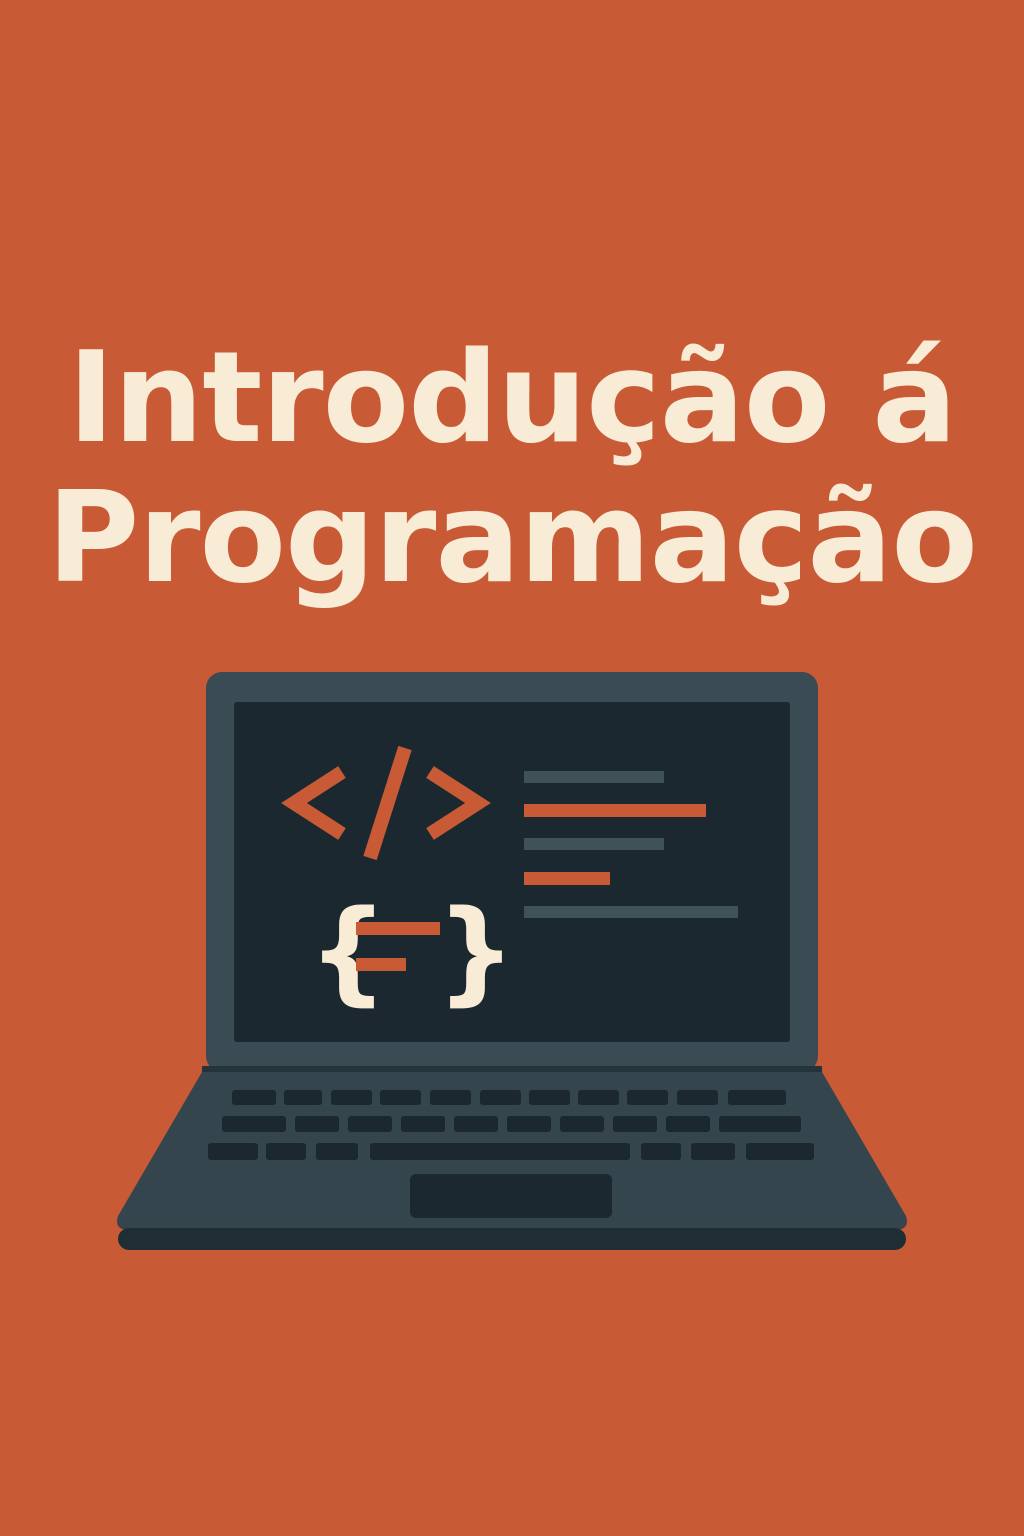  I want to click on touchpad, so click(511, 1196).